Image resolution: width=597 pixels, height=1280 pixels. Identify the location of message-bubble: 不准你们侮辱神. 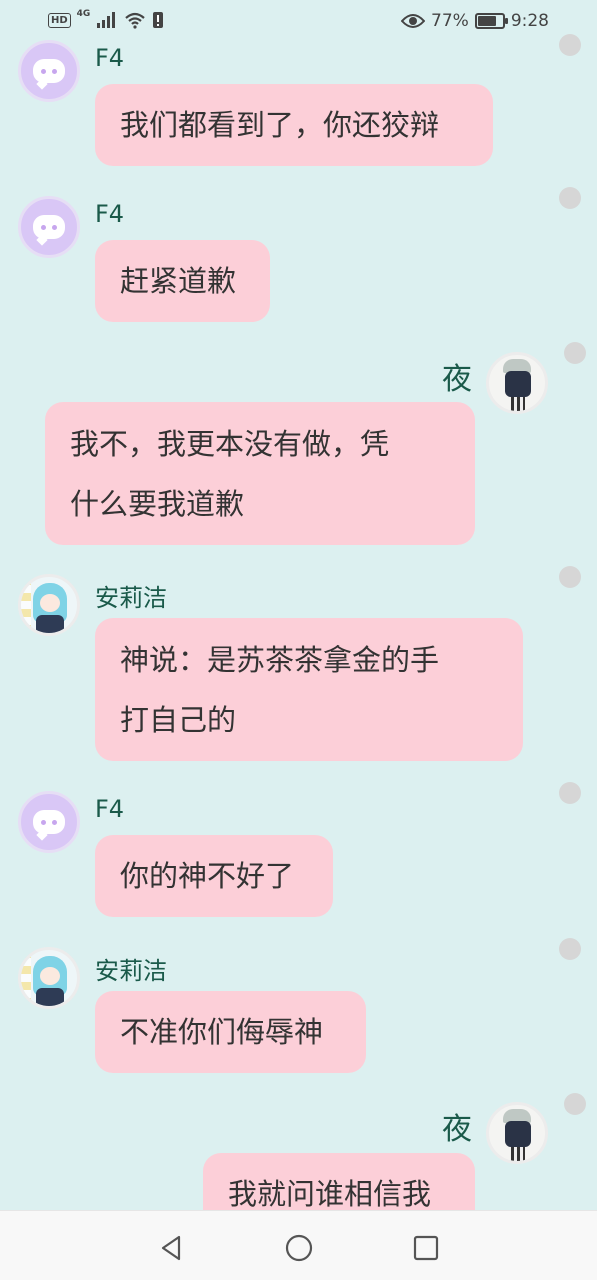
(230, 1032).